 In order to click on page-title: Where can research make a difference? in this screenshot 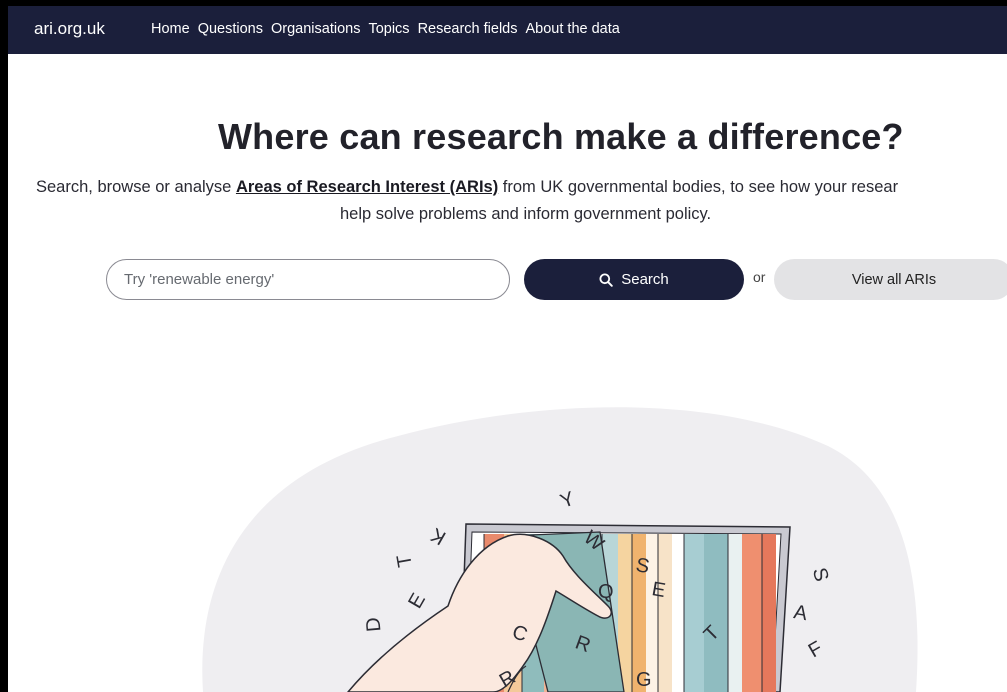, I will do `click(561, 136)`.